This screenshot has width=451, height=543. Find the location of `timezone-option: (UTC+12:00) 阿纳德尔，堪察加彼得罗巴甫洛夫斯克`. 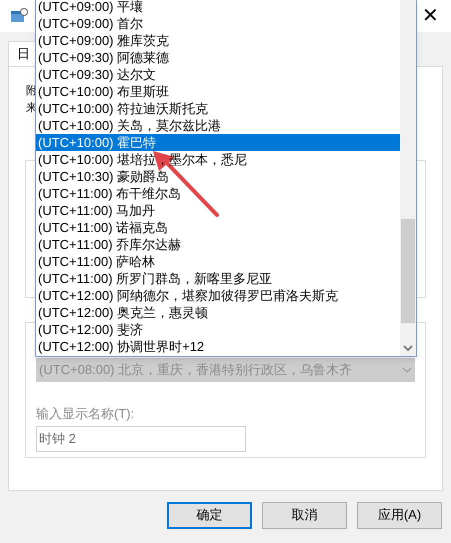

timezone-option: (UTC+12:00) 阿纳德尔，堪察加彼得罗巴甫洛夫斯克 is located at coordinates (218, 295).